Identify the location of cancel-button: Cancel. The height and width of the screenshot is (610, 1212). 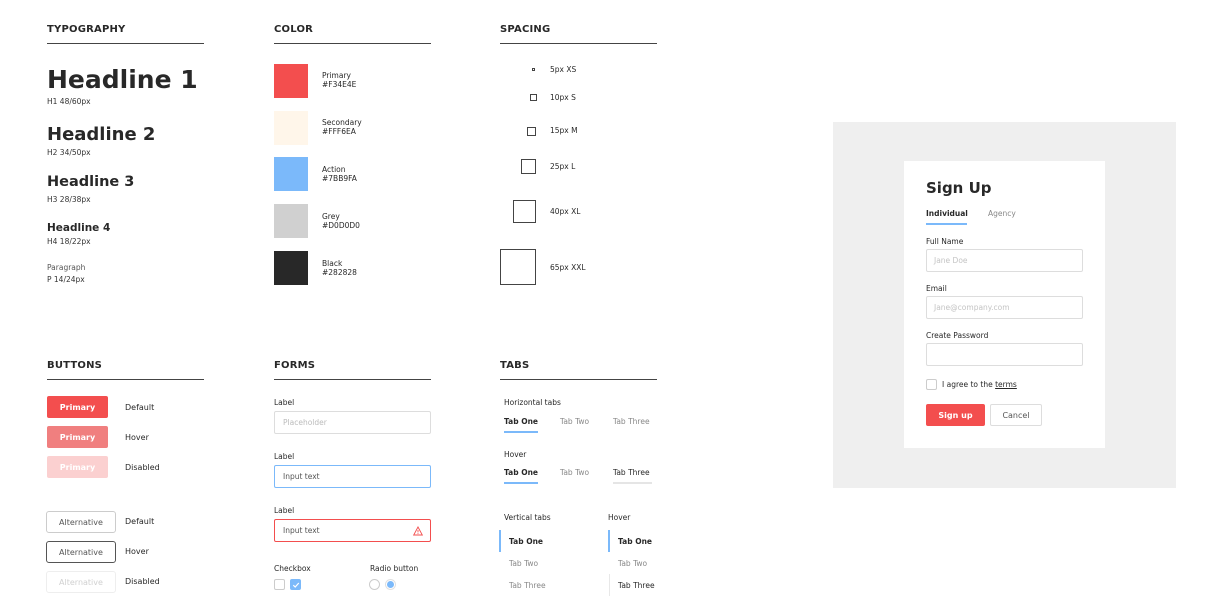
(1016, 415).